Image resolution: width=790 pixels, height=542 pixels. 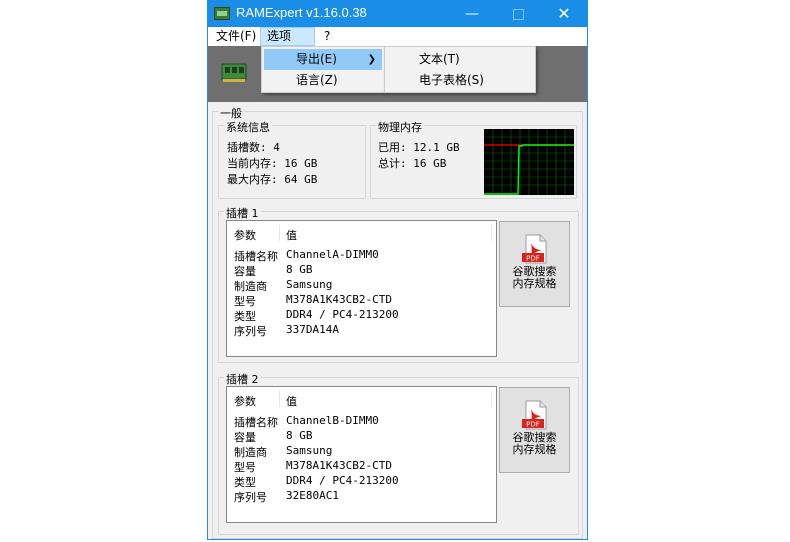 I want to click on title-bar: RAMExpert v1.16.0.38 — ✕, so click(x=397, y=14).